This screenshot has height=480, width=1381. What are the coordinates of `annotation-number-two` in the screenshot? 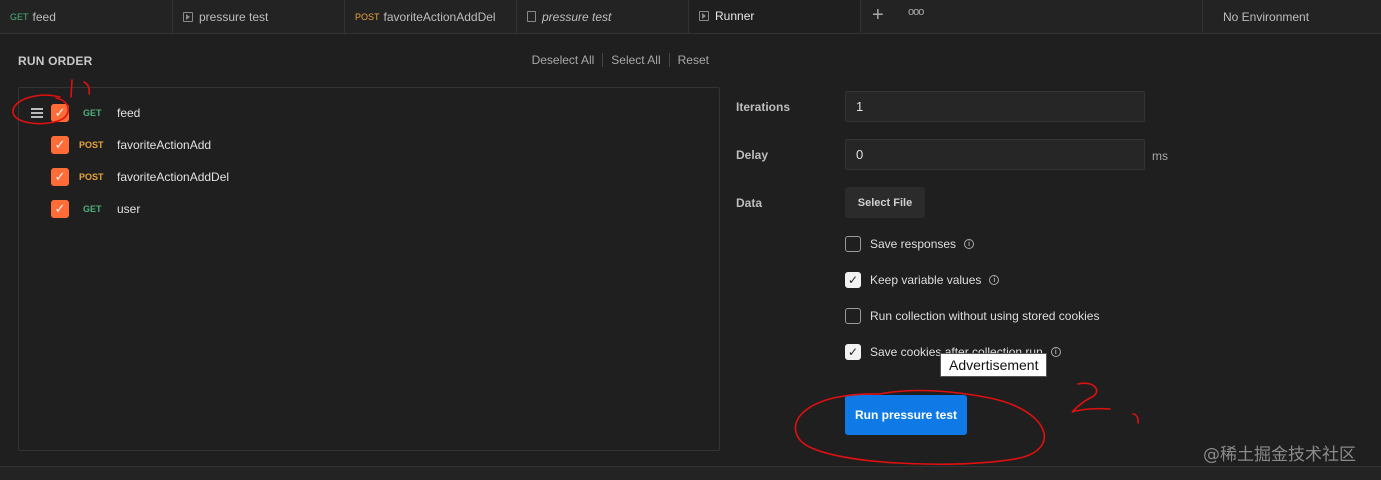 It's located at (1091, 397).